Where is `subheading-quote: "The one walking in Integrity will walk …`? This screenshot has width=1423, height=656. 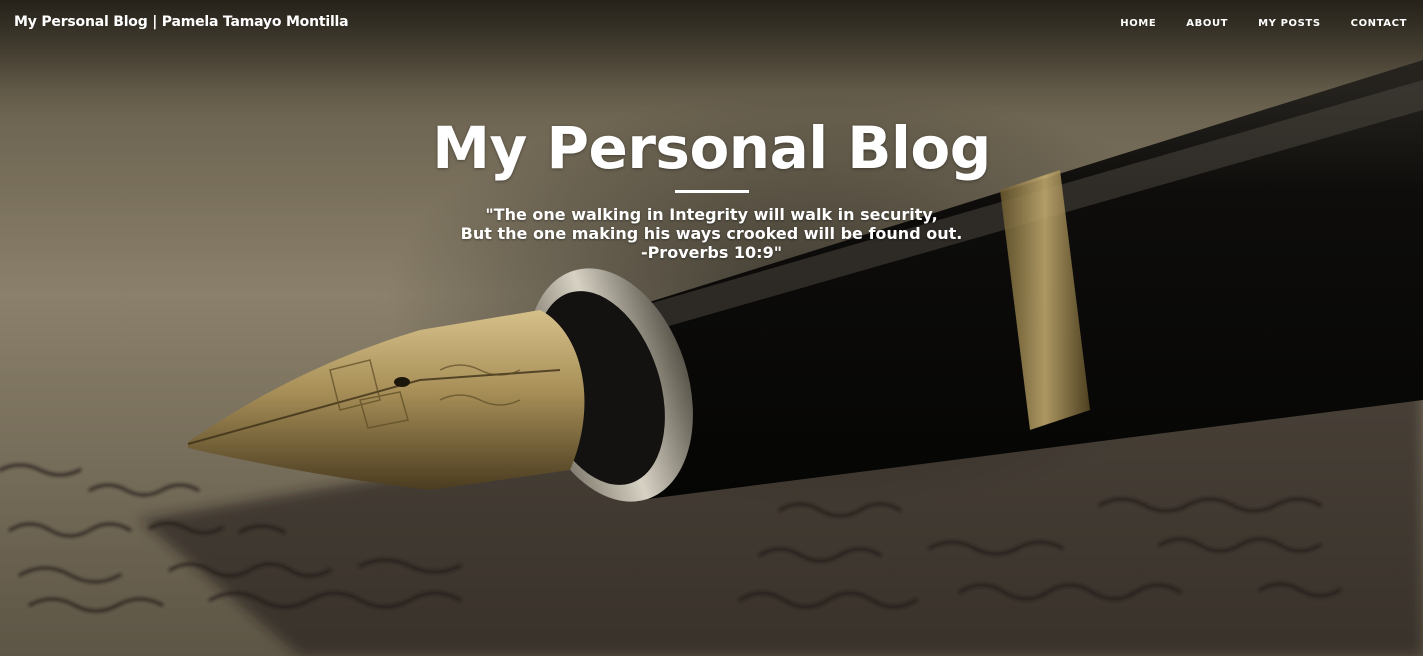 subheading-quote: "The one walking in Integrity will walk … is located at coordinates (711, 233).